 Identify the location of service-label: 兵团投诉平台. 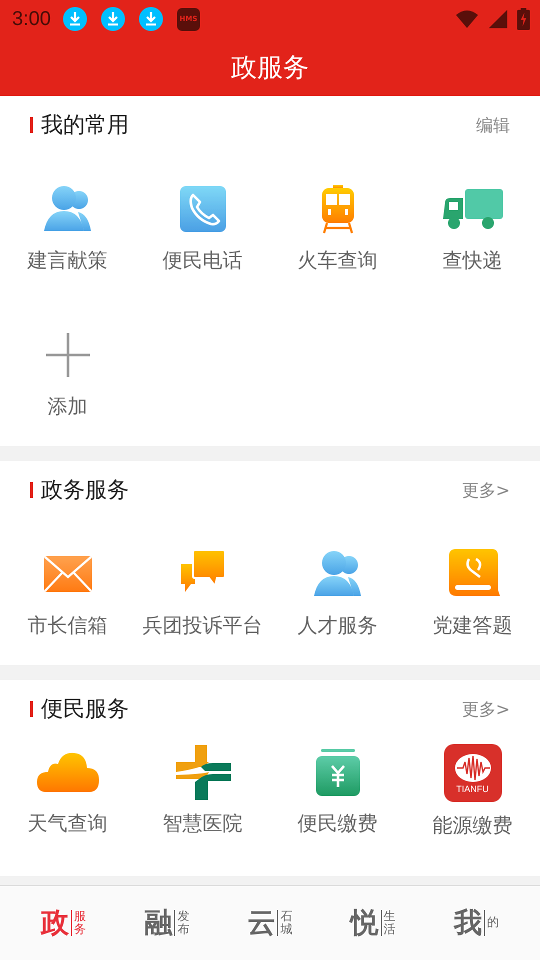
(202, 625).